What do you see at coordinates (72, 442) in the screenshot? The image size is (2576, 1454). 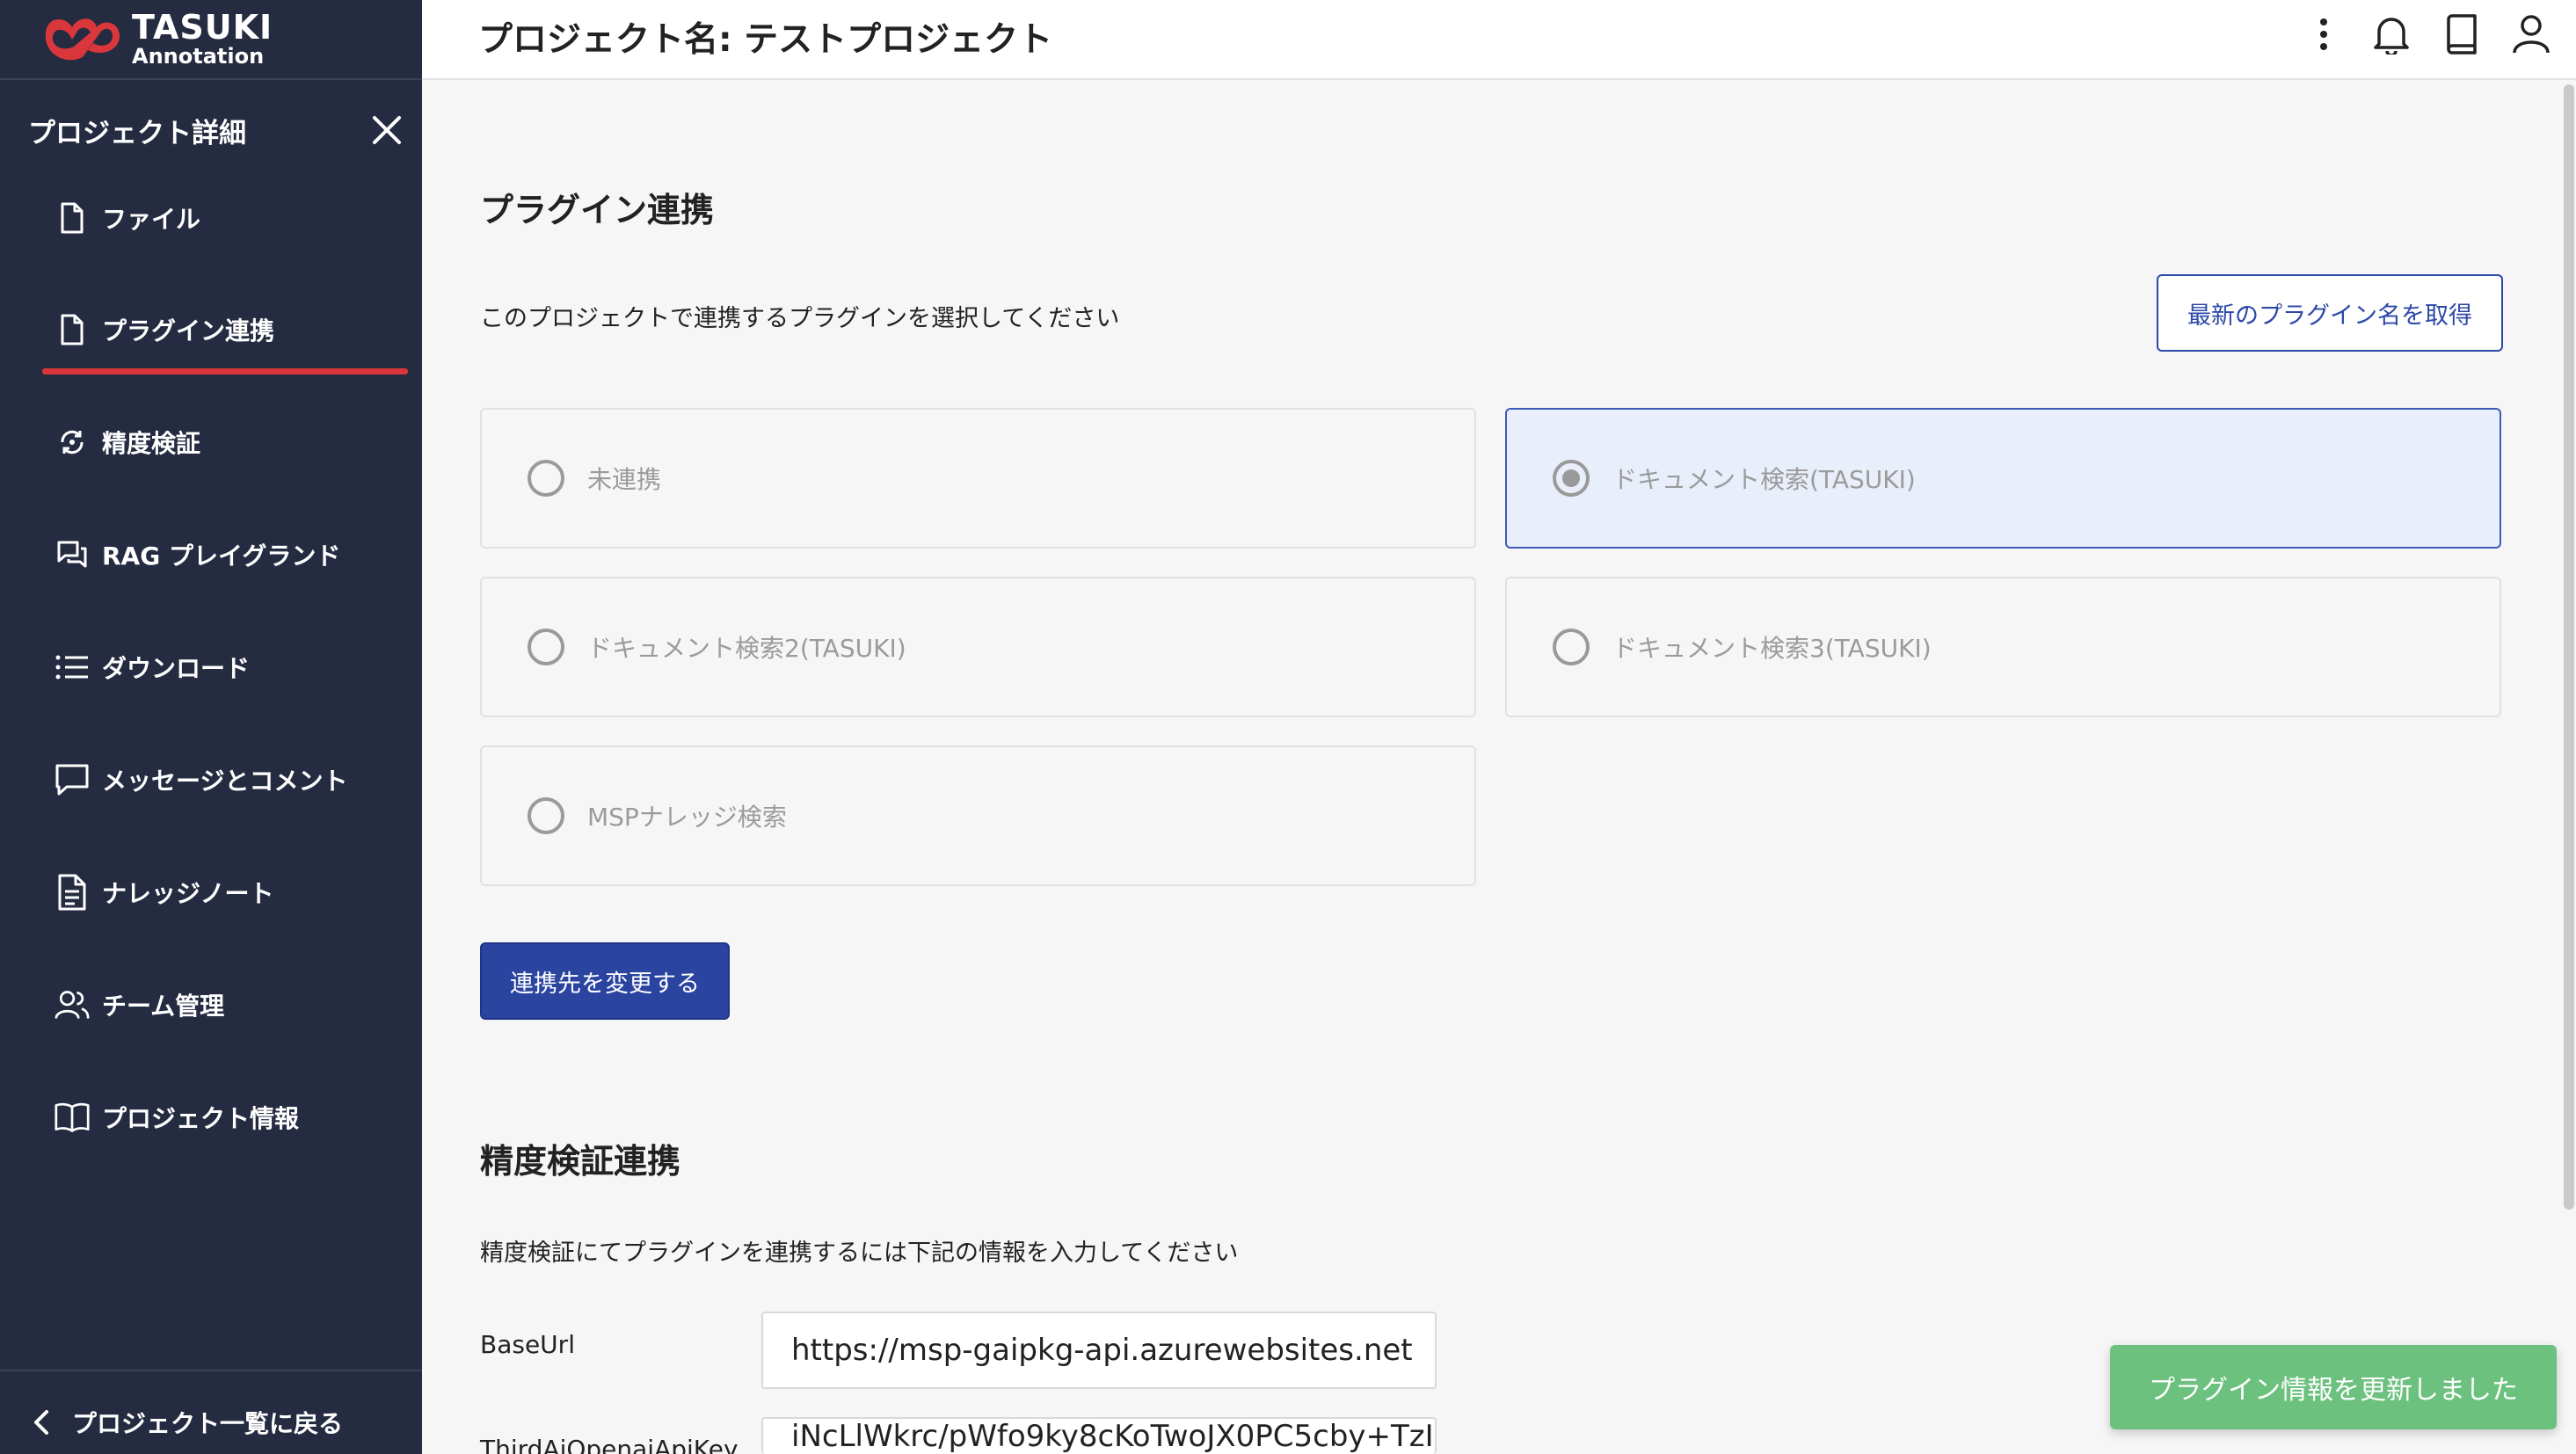 I see `sync-icon` at bounding box center [72, 442].